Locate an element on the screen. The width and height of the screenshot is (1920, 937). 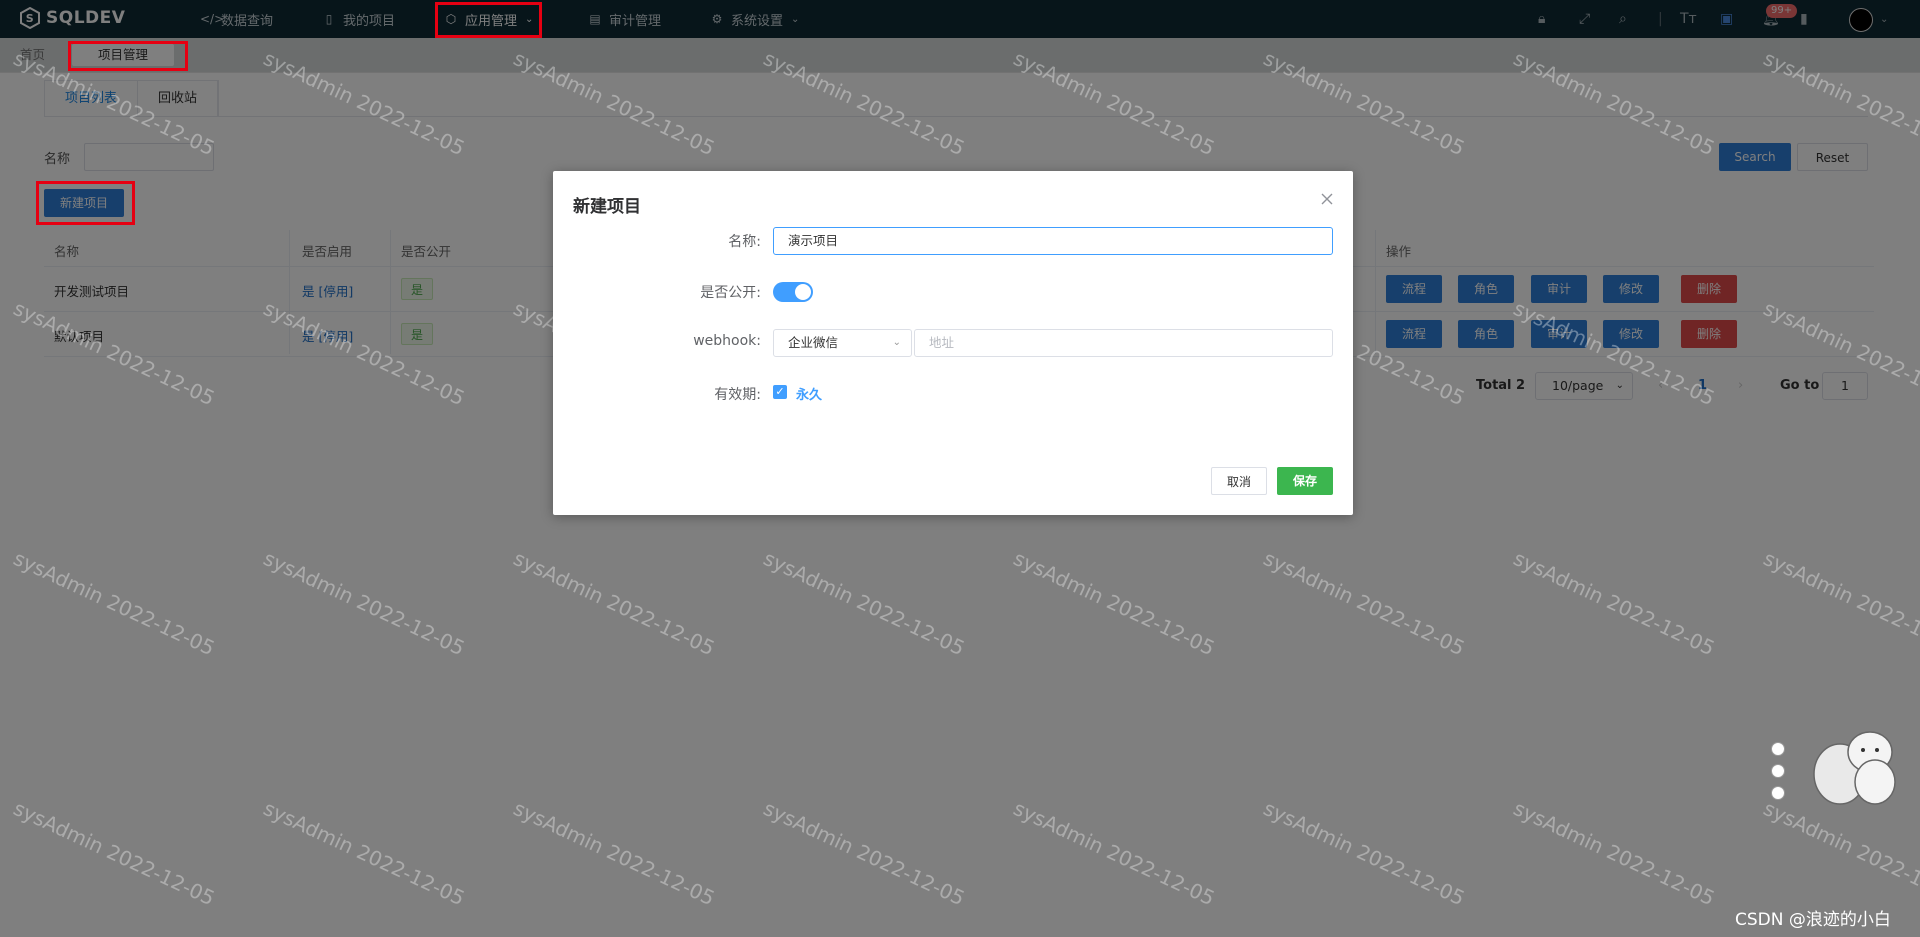
mascot-image is located at coordinates (1854, 768).